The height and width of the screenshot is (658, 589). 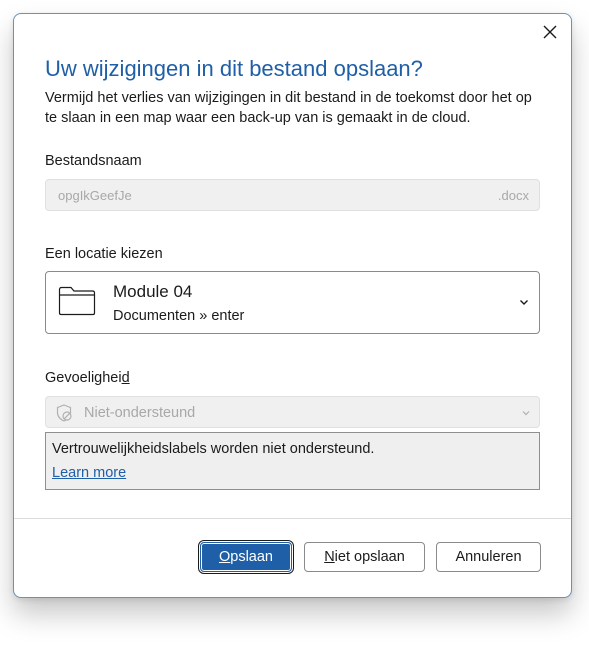 I want to click on dont-save-button-access-key: N, so click(x=329, y=557).